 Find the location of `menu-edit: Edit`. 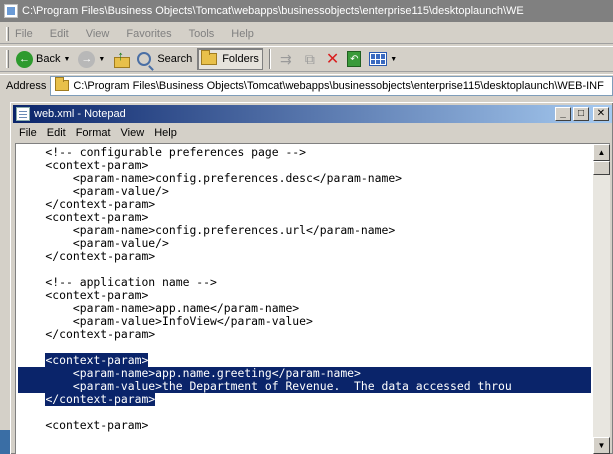

menu-edit: Edit is located at coordinates (59, 34).